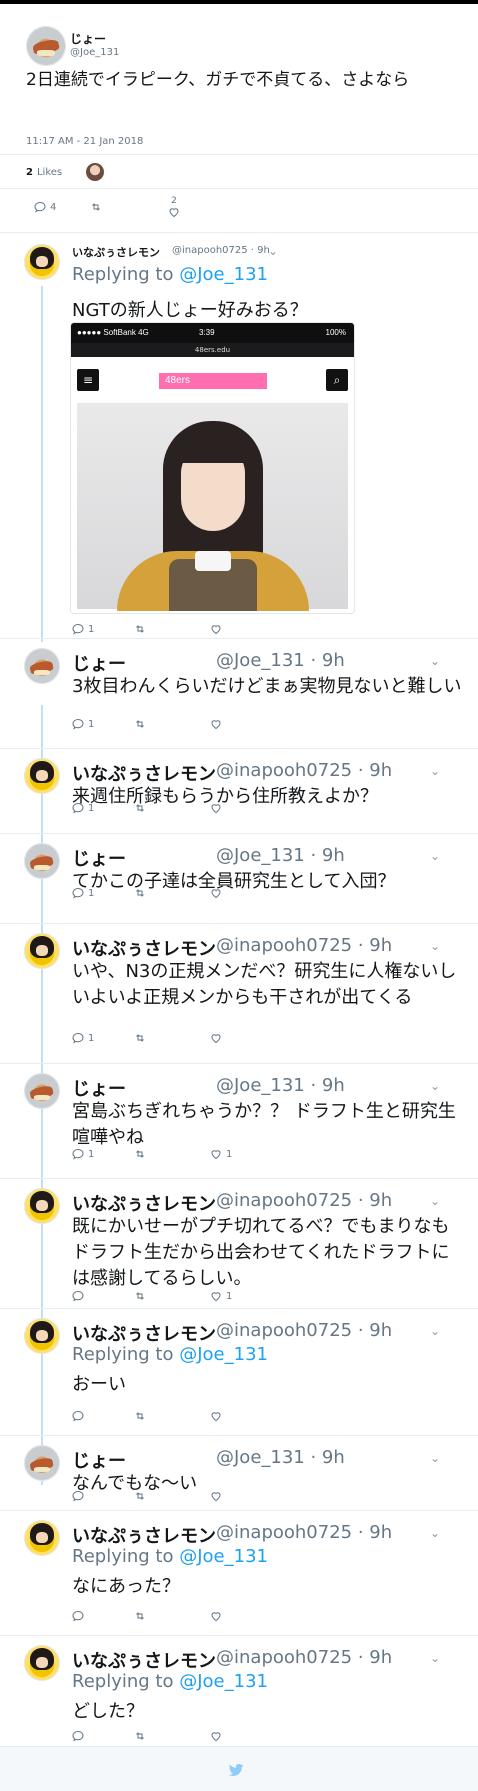 The image size is (478, 1791). Describe the element at coordinates (239, 1063) in the screenshot. I see `divider` at that location.